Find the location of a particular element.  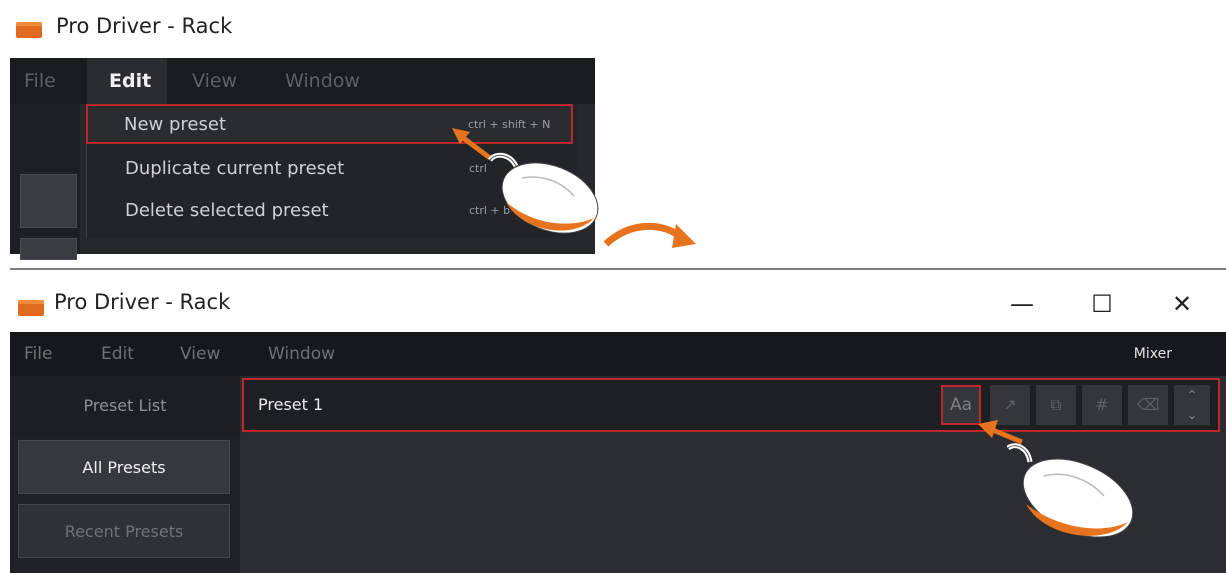

duplicate-icon: ⧉ is located at coordinates (1056, 405).